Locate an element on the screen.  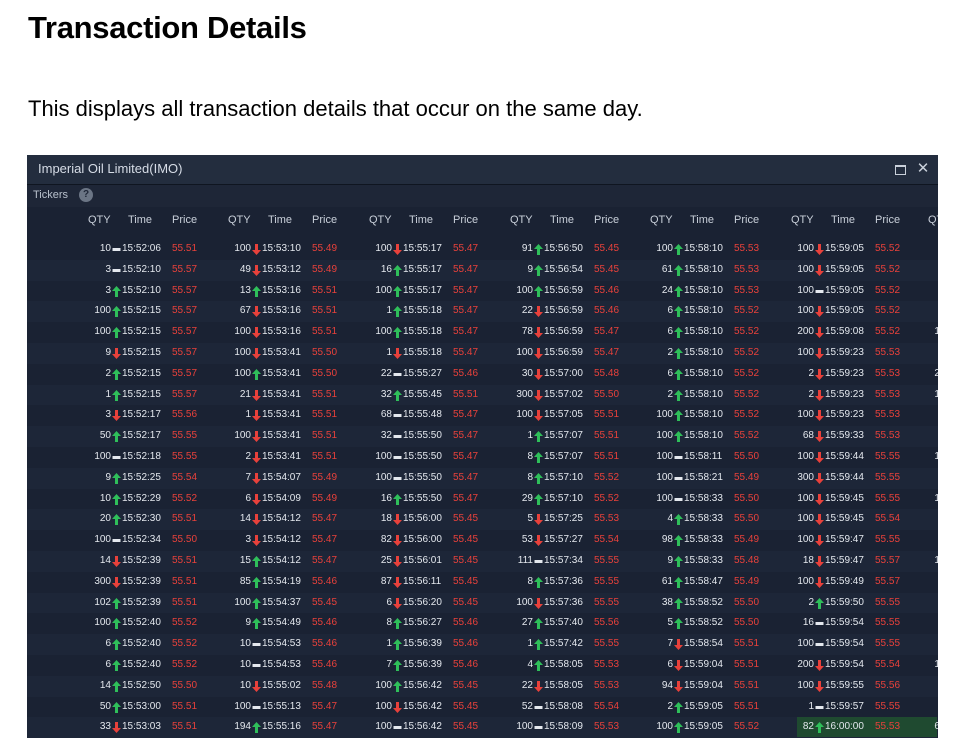
trade-price: 55.57 is located at coordinates (185, 352).